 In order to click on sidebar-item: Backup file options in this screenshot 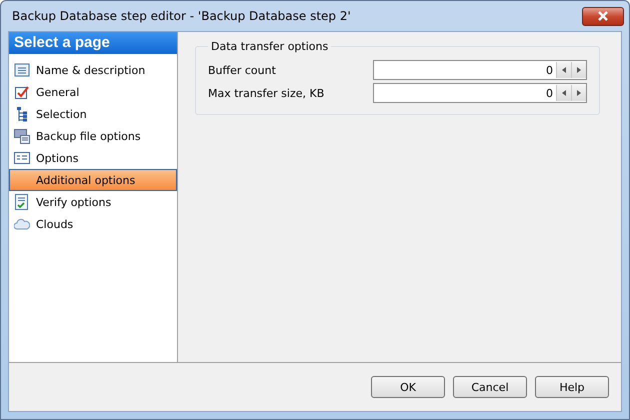, I will do `click(93, 136)`.